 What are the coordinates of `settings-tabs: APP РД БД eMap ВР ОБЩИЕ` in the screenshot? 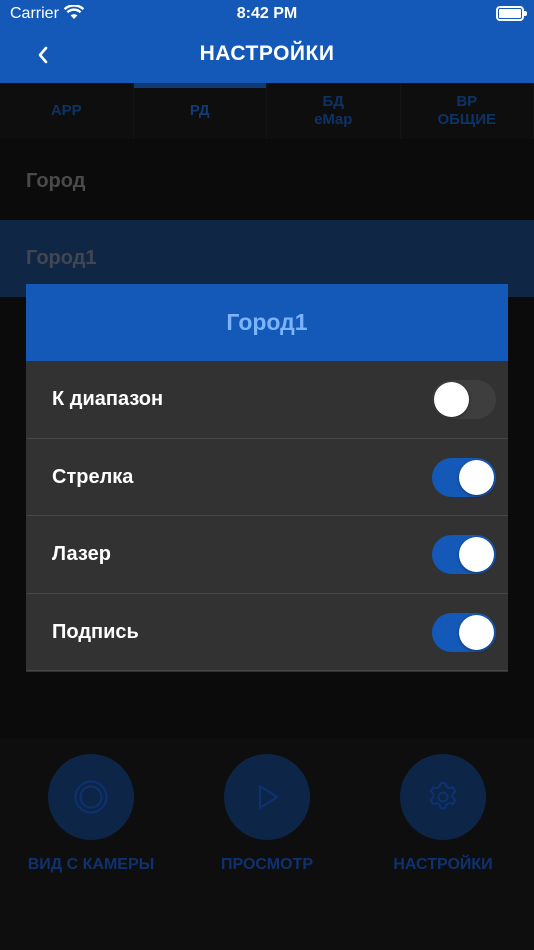 It's located at (267, 111).